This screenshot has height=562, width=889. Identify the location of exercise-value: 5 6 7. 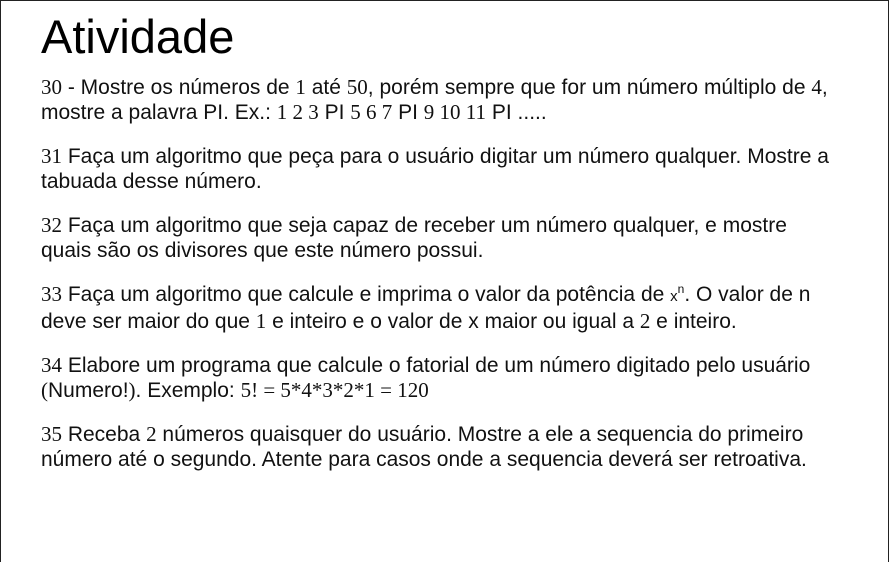
(371, 112).